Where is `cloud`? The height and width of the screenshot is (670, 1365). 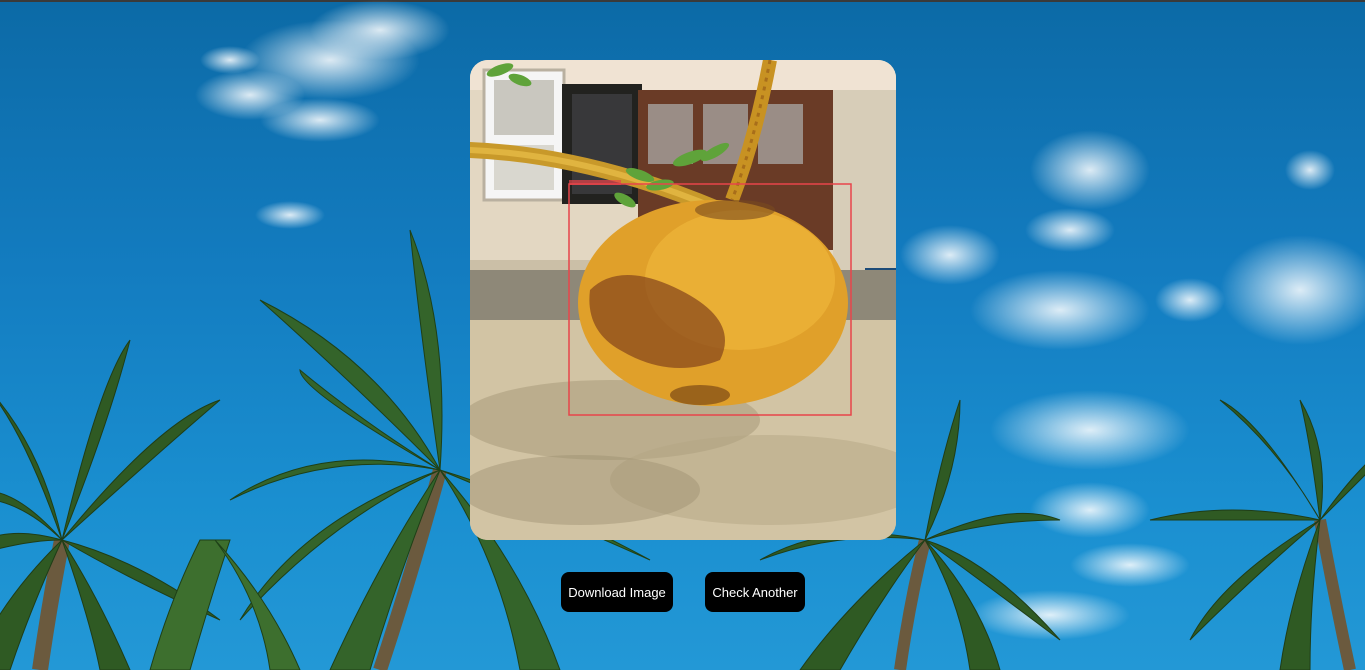 cloud is located at coordinates (322, 114).